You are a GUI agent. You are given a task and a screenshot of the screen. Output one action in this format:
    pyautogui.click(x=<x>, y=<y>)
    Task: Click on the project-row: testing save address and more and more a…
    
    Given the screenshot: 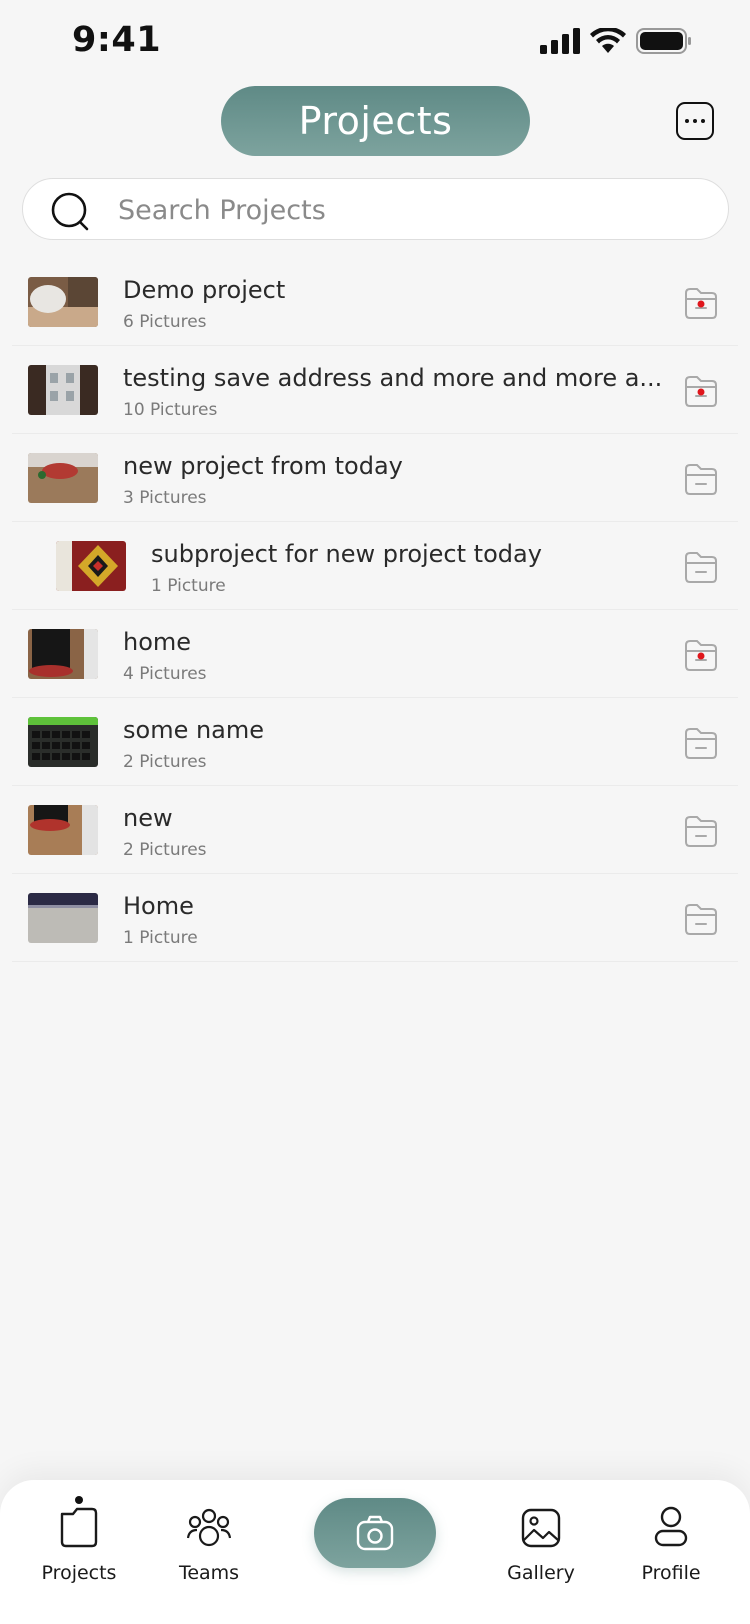 What is the action you would take?
    pyautogui.click(x=375, y=390)
    